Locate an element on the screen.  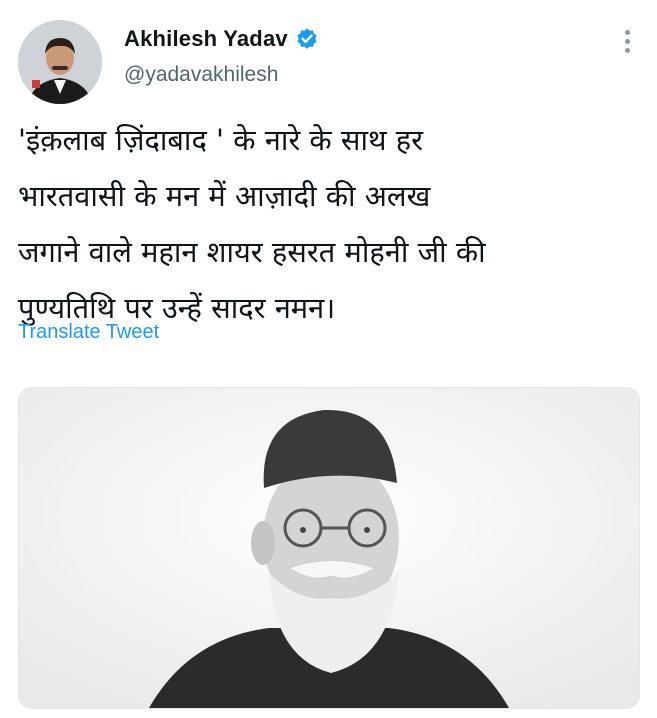
author-handle: @yadavakhilesh is located at coordinates (201, 75).